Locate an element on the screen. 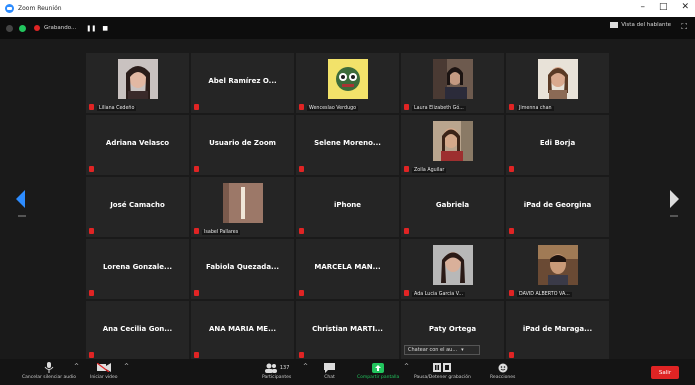 The image size is (695, 385). participant-caption: Liliana Cedeño is located at coordinates (117, 108).